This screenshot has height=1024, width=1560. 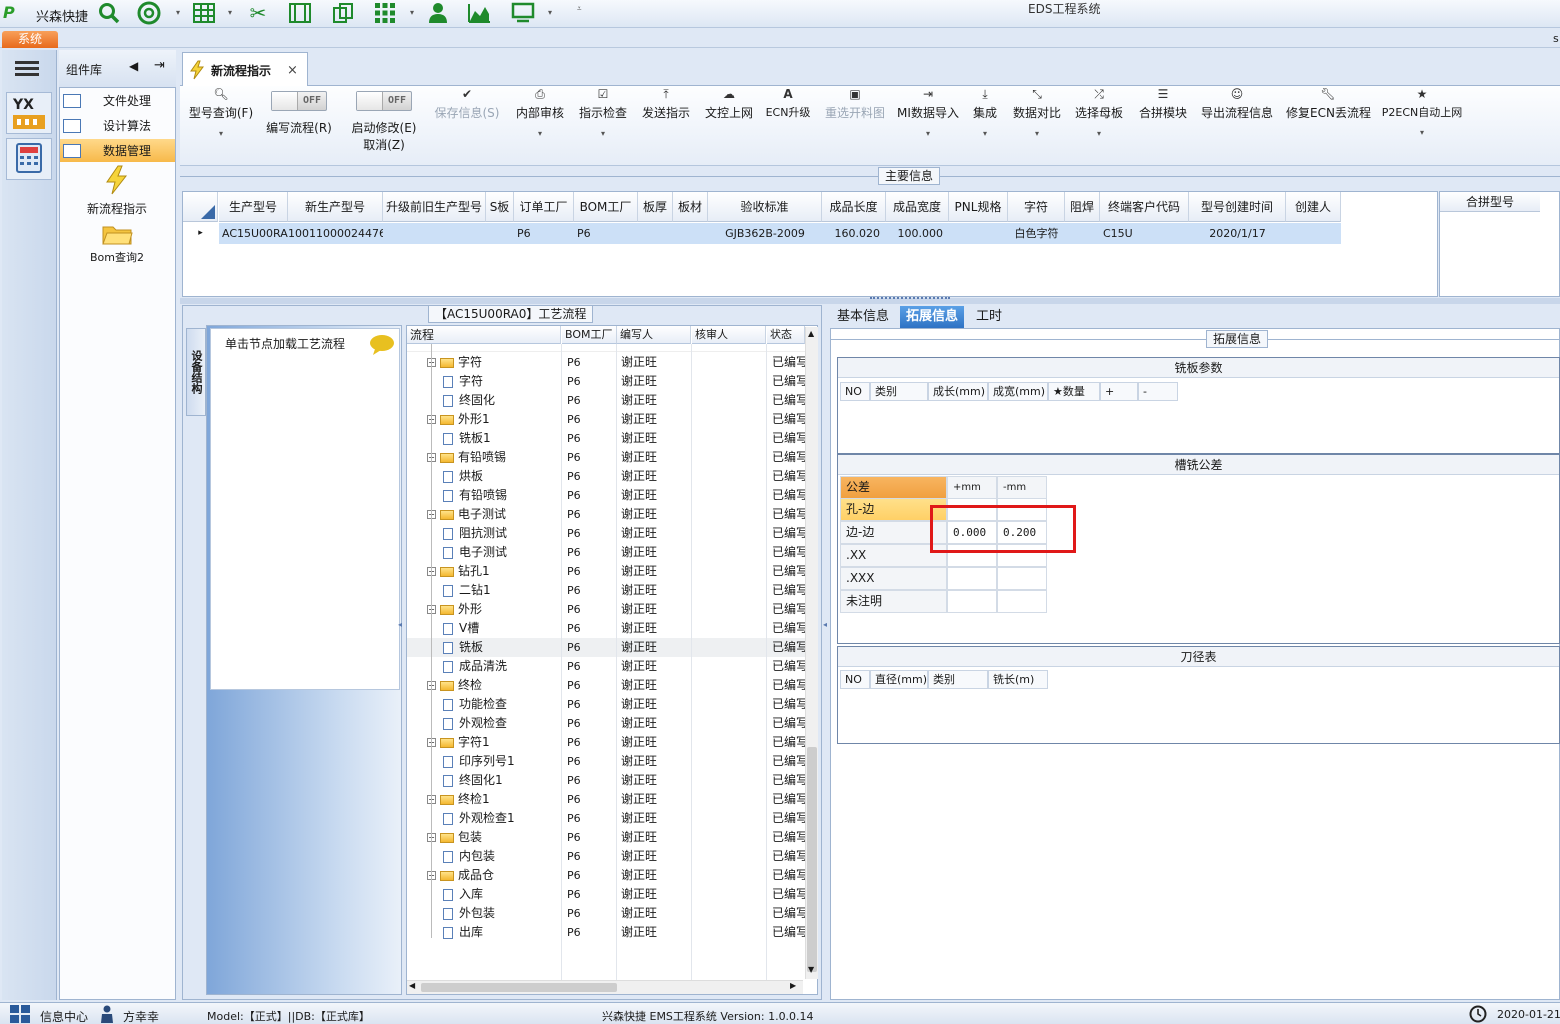 What do you see at coordinates (899, 679) in the screenshot?
I see `tool-column-header: 直径(mm)` at bounding box center [899, 679].